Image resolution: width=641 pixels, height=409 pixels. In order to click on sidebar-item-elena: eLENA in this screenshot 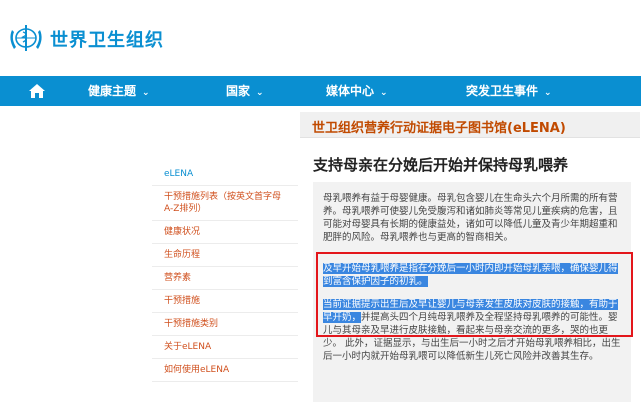, I will do `click(225, 174)`.